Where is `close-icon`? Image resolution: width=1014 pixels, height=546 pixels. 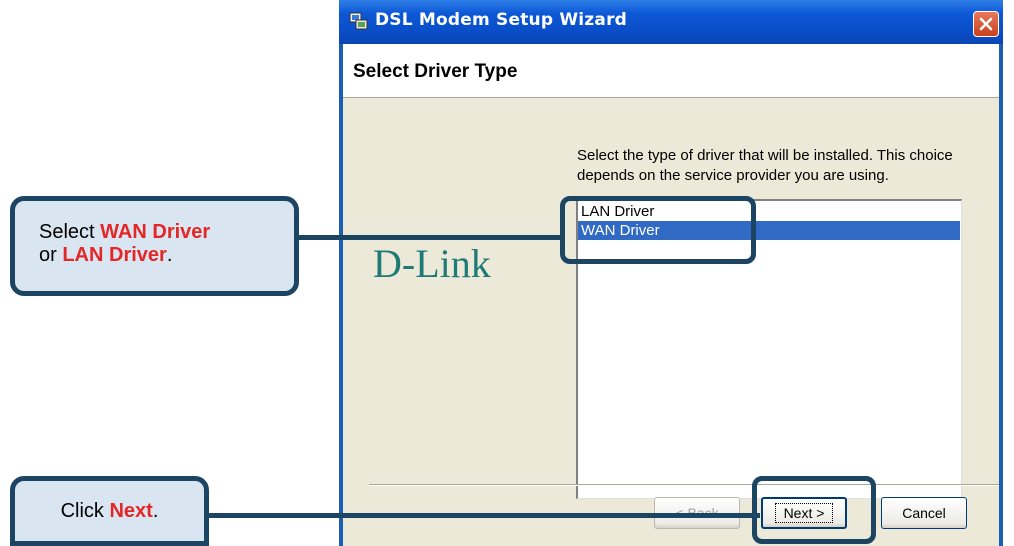 close-icon is located at coordinates (986, 24).